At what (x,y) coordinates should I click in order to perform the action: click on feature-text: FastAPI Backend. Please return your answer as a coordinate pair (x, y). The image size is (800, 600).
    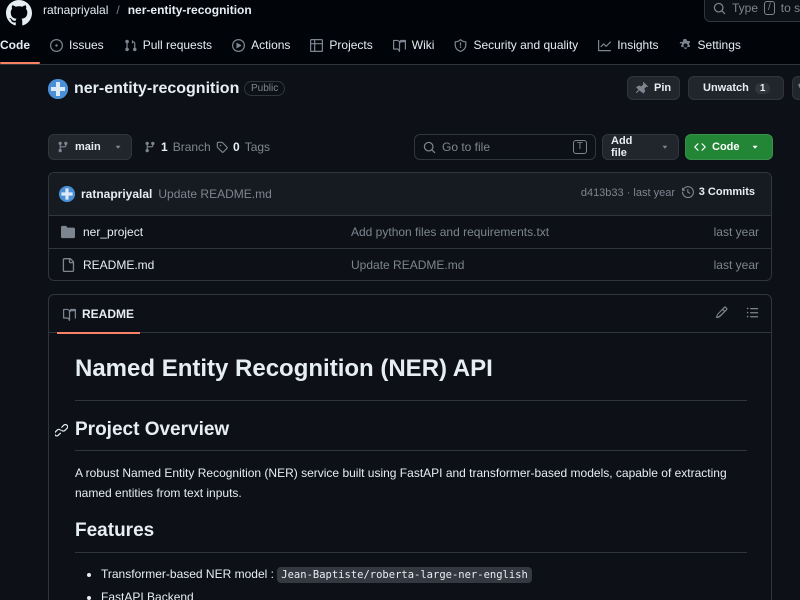
    Looking at the image, I should click on (147, 595).